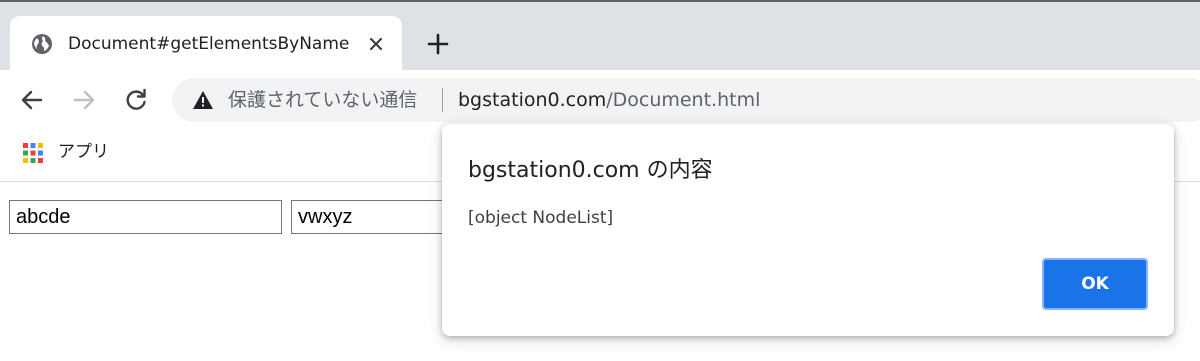  Describe the element at coordinates (590, 170) in the screenshot. I see `dialog-title: bgstation0.com の内容` at that location.